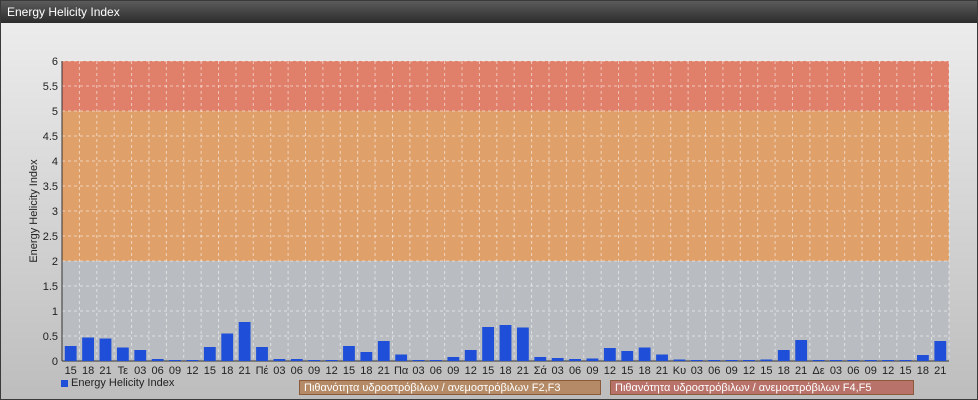  What do you see at coordinates (679, 371) in the screenshot?
I see `x-tick-label: Κυ` at bounding box center [679, 371].